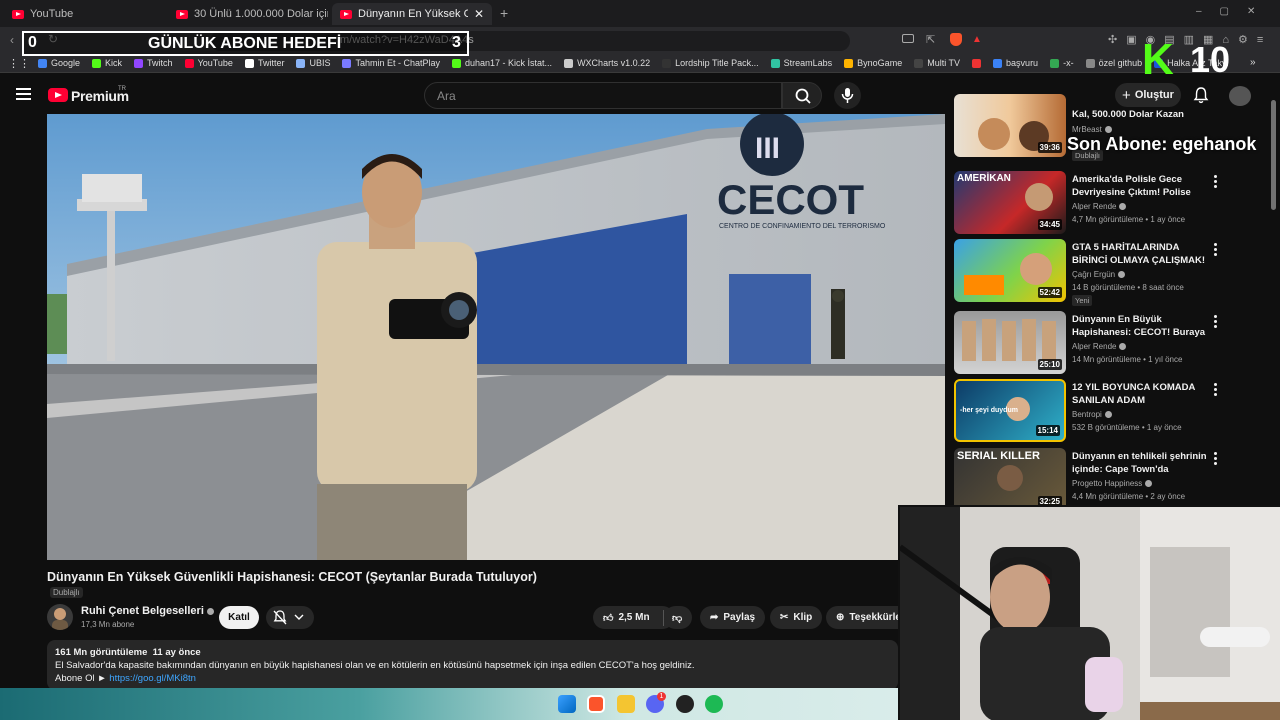 Image resolution: width=1280 pixels, height=720 pixels. I want to click on video-duration: 52:42, so click(1049, 292).